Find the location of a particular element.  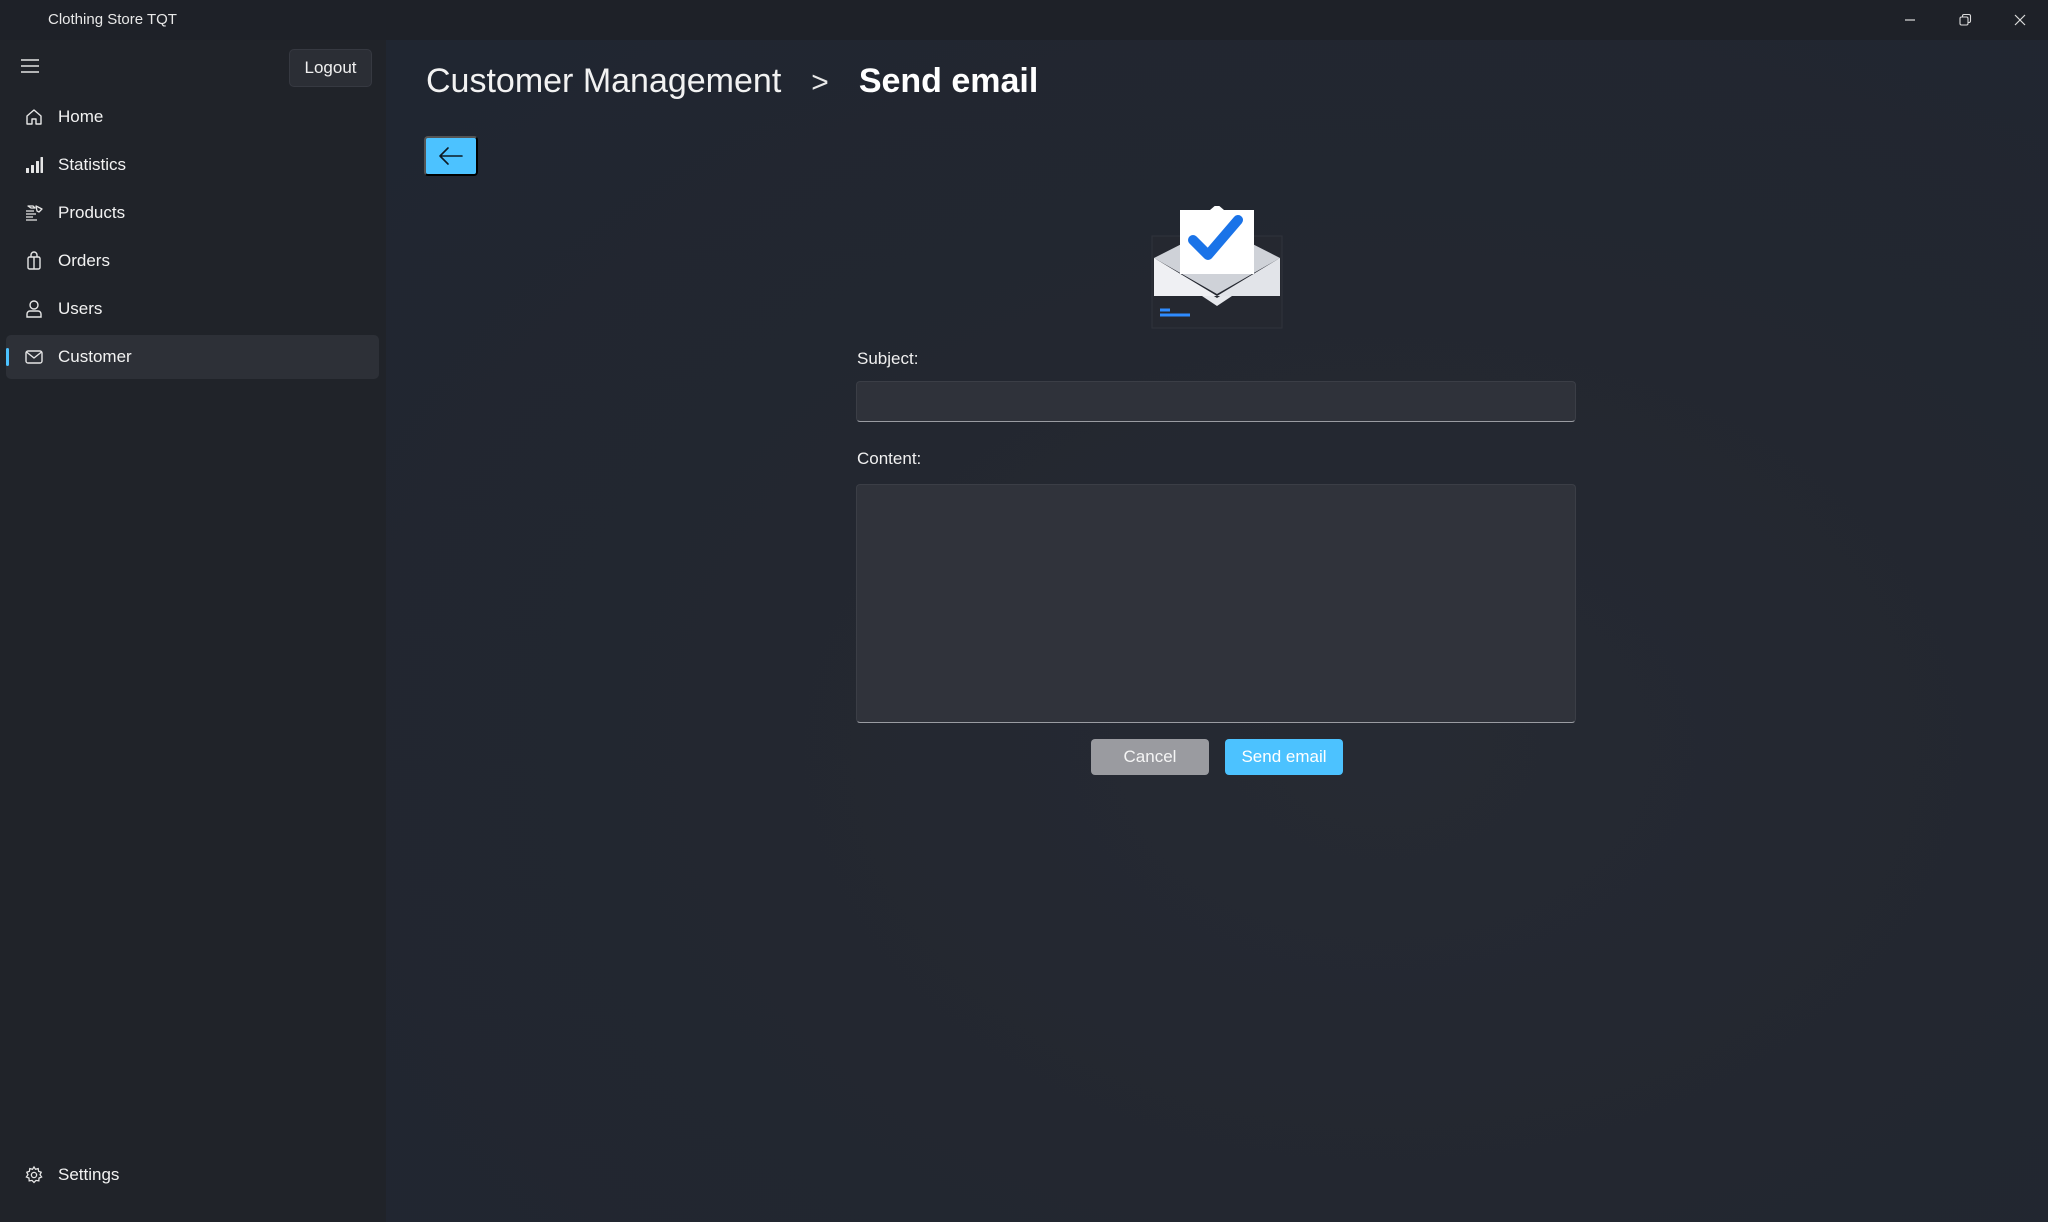

arrow-left-icon is located at coordinates (451, 156).